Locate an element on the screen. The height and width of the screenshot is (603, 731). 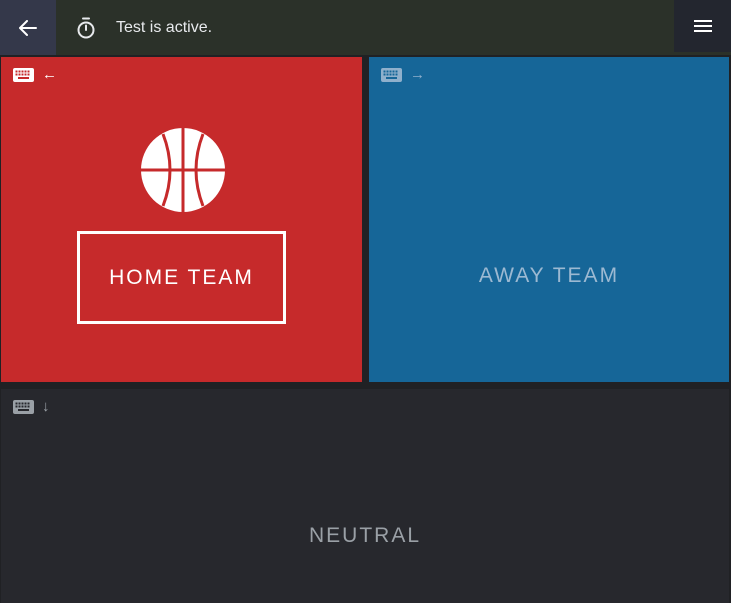
right-arrow-key: → is located at coordinates (417, 74).